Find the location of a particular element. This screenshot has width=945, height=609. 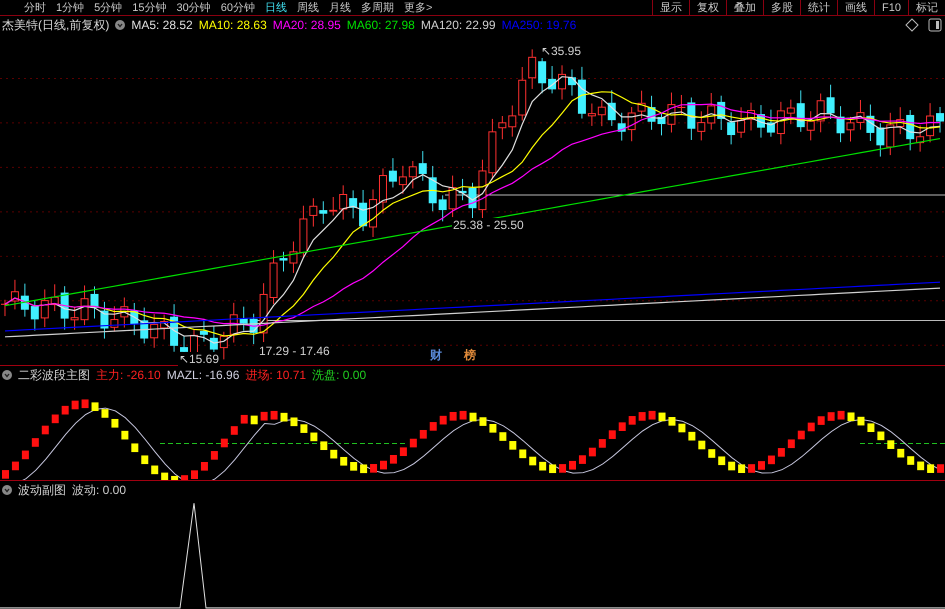

period-tab: 分时 is located at coordinates (35, 7).